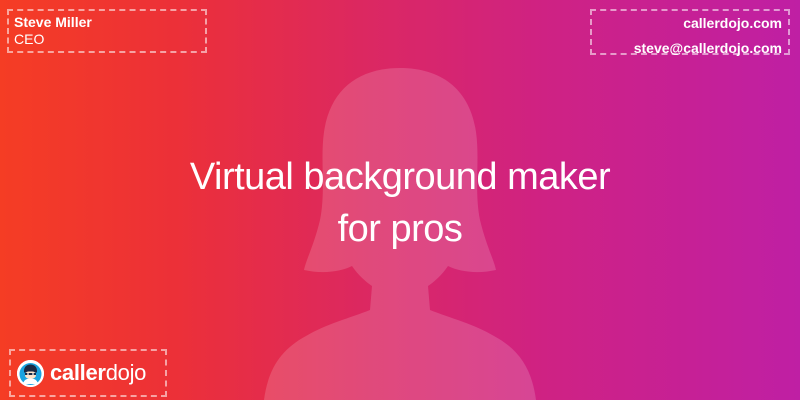 This screenshot has height=400, width=800. Describe the element at coordinates (400, 177) in the screenshot. I see `headline-line-1: Virtual background maker` at that location.